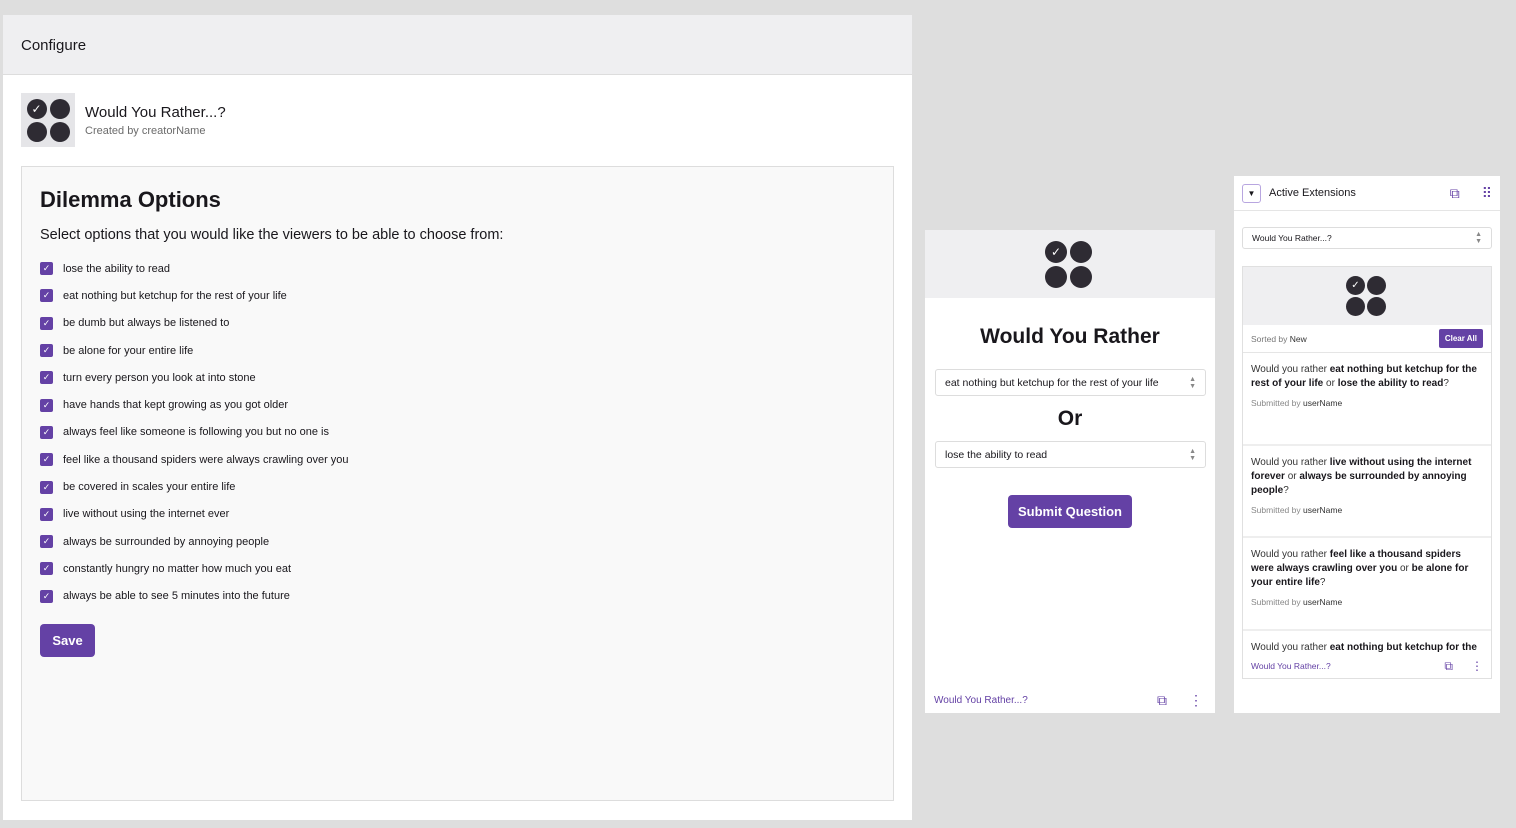 The width and height of the screenshot is (1516, 828). What do you see at coordinates (146, 323) in the screenshot?
I see `option-label: be dumb but always be listened to` at bounding box center [146, 323].